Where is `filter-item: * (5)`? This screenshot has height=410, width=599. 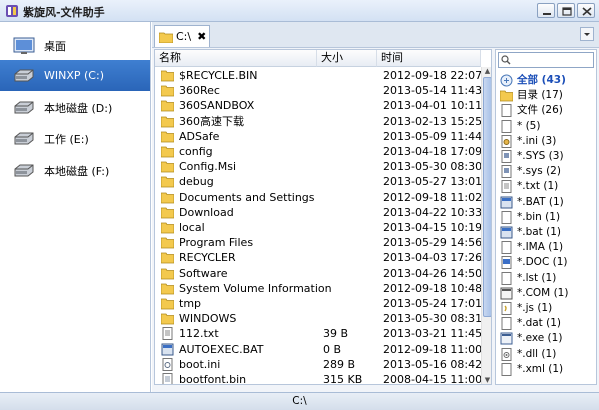
filter-item: * (5) is located at coordinates (548, 126).